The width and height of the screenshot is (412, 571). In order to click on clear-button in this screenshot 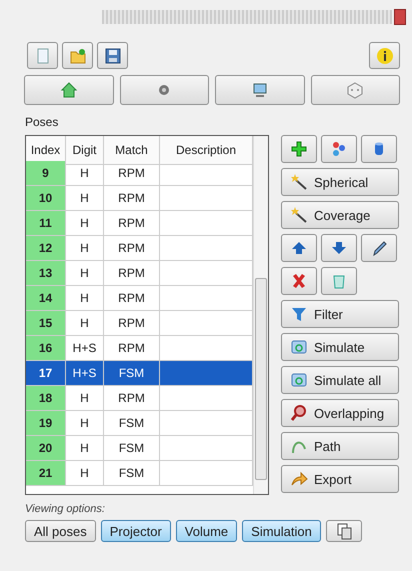, I will do `click(339, 281)`.